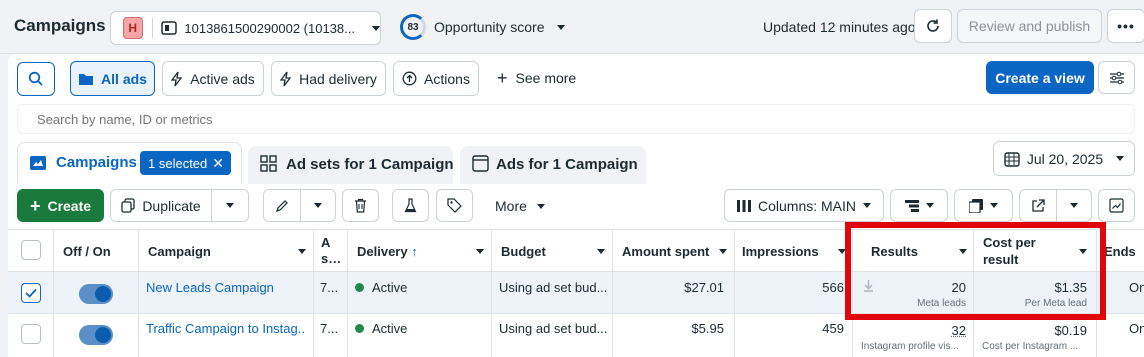 Image resolution: width=1144 pixels, height=357 pixels. What do you see at coordinates (482, 27) in the screenshot?
I see `opportunity-score: 83 Opportunity score` at bounding box center [482, 27].